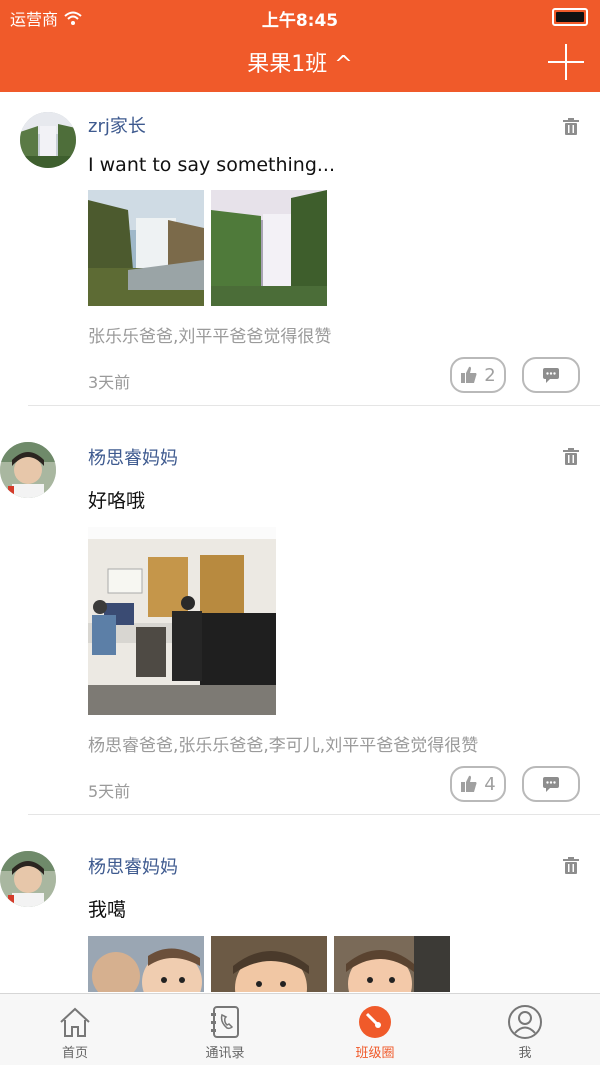  Describe the element at coordinates (334, 381) in the screenshot. I see `post-meta: 3天前 2` at that location.